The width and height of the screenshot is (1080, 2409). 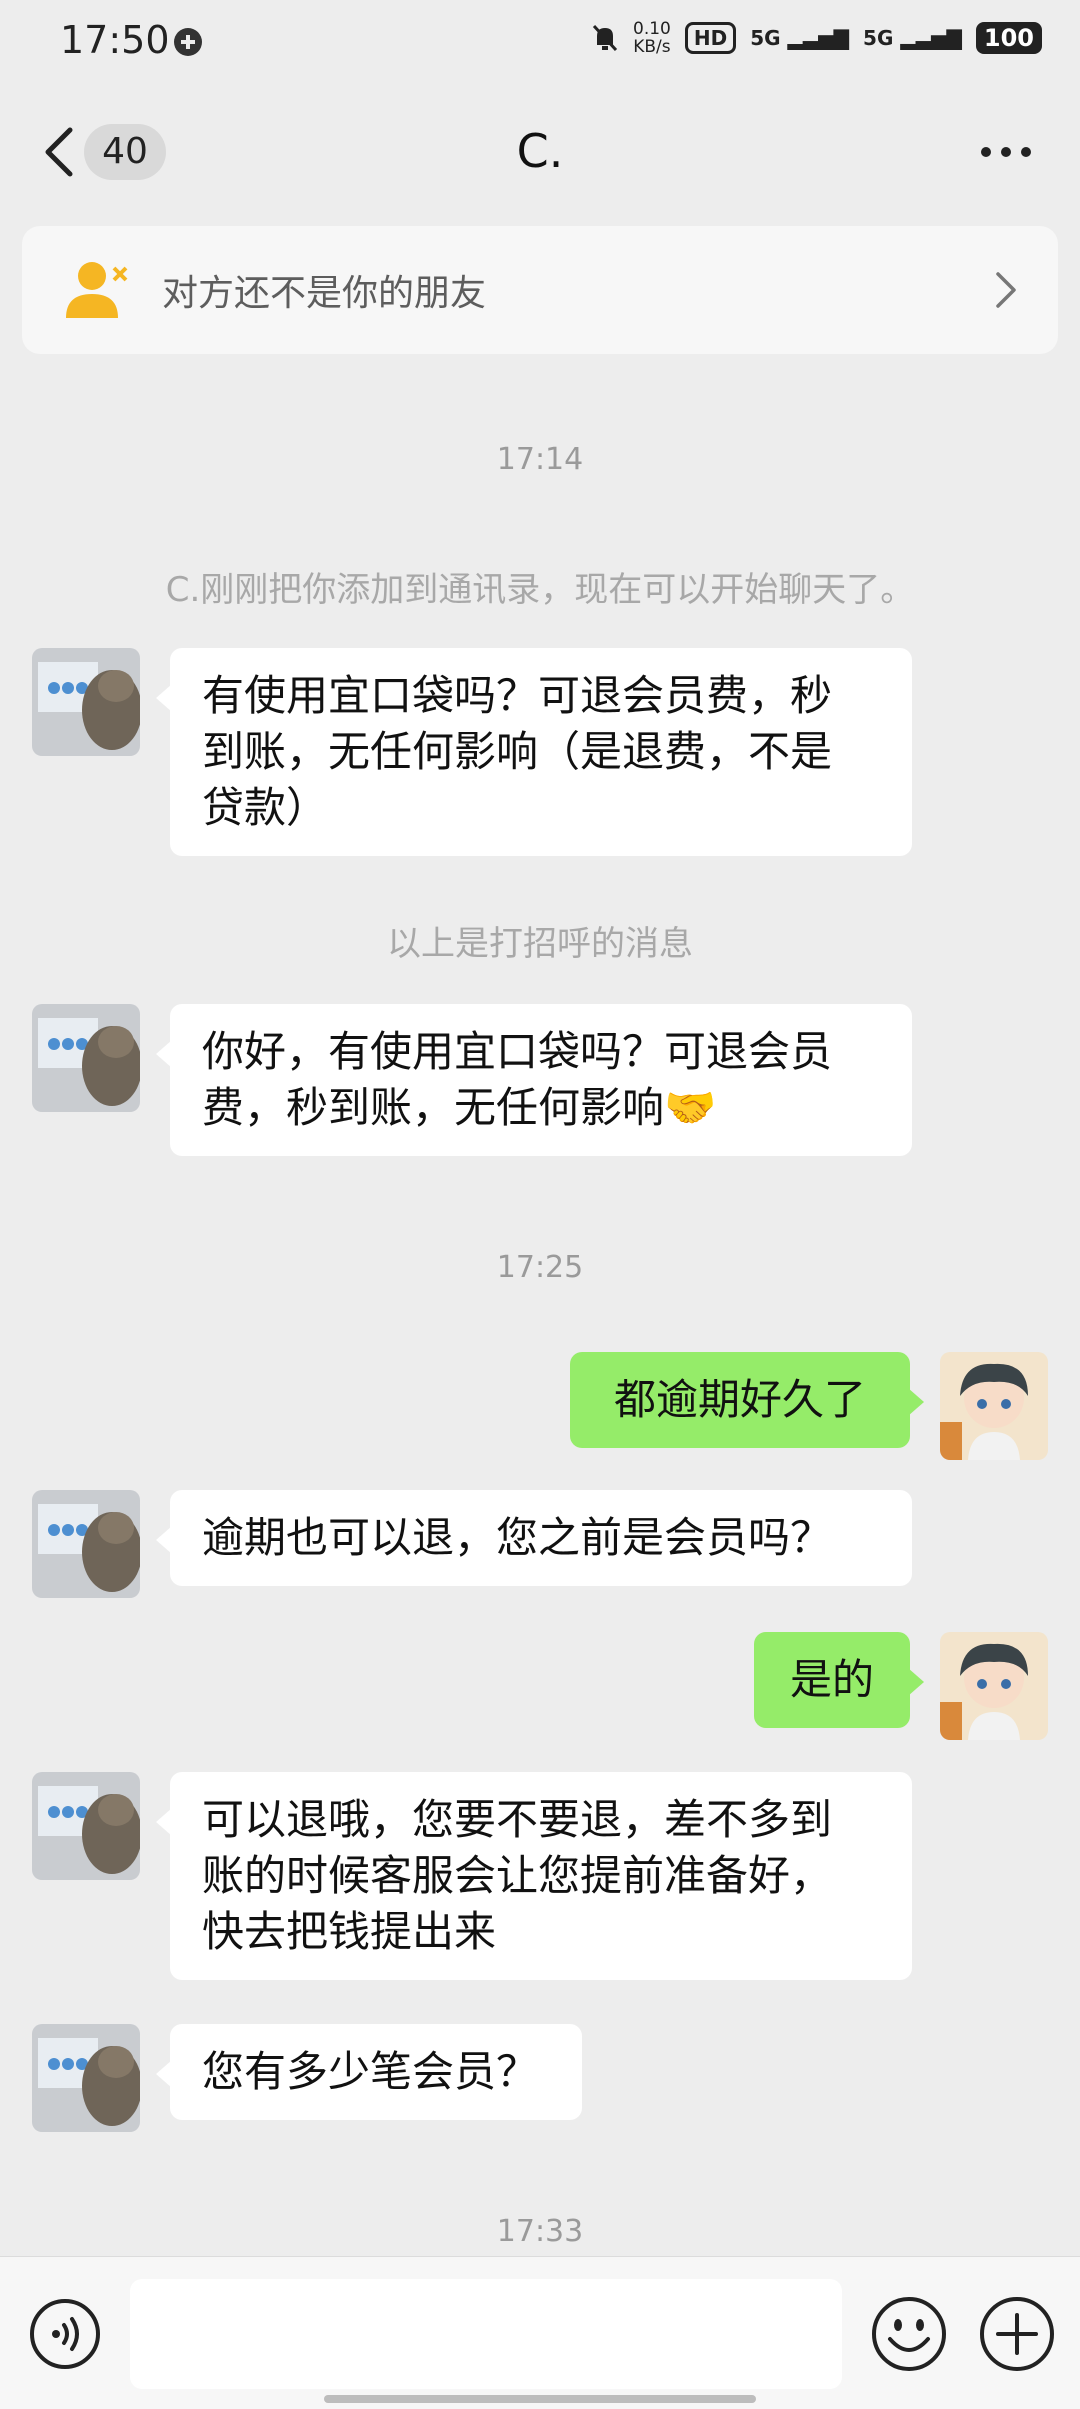 I want to click on more-dots-icon, so click(x=1006, y=152).